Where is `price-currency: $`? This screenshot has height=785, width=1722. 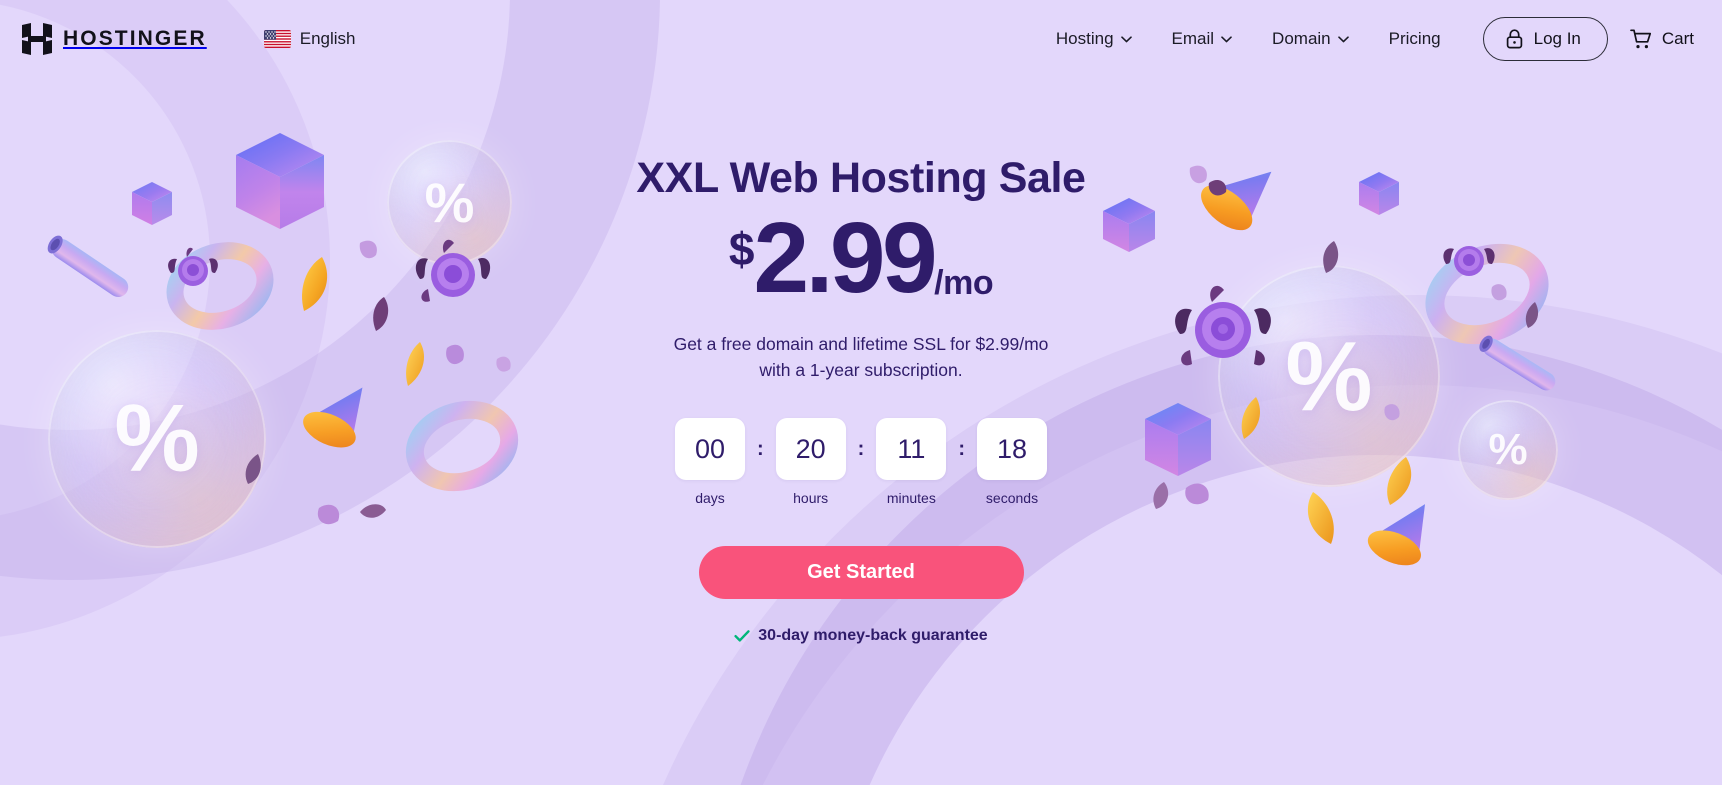
price-currency: $ is located at coordinates (741, 249).